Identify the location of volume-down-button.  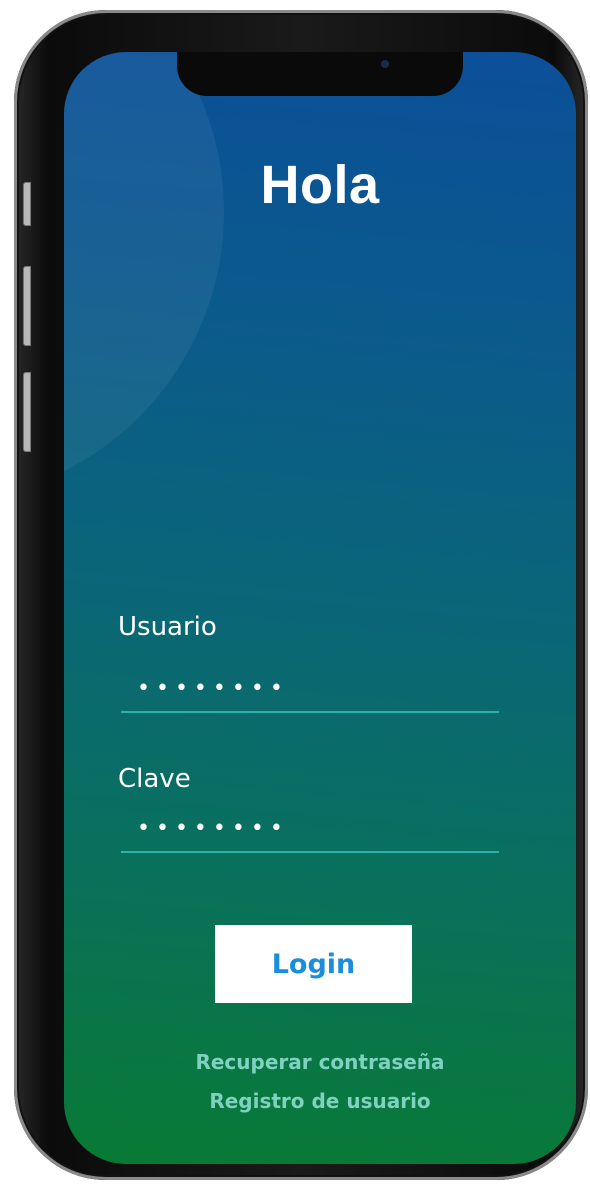
(27, 412).